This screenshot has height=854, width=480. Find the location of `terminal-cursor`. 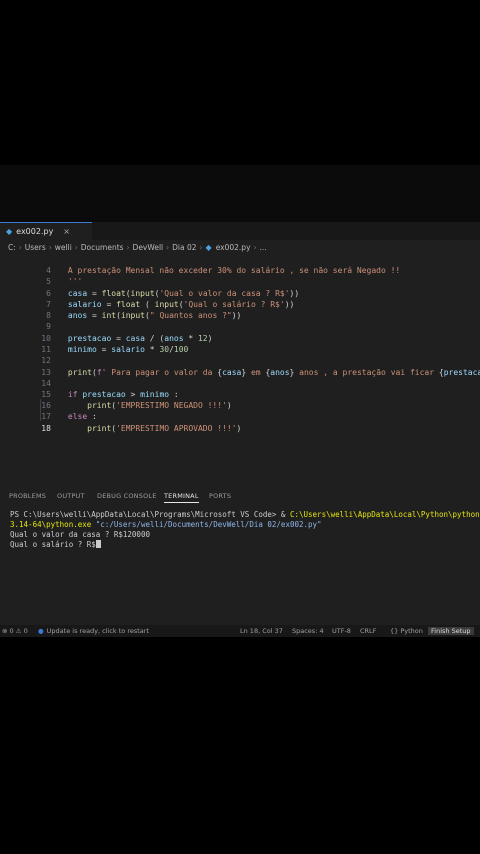

terminal-cursor is located at coordinates (98, 544).